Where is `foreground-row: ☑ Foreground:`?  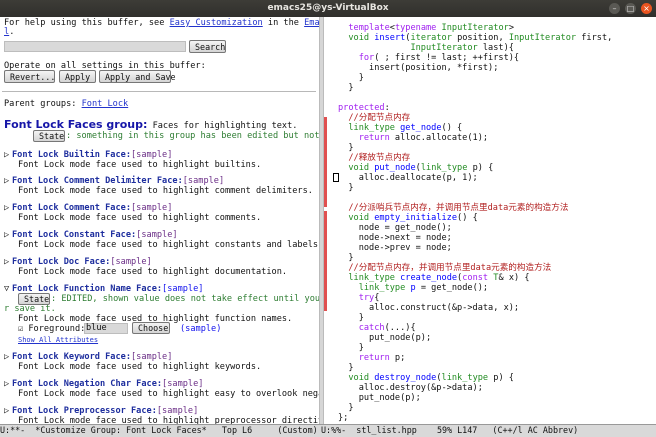
foreground-row: ☑ Foreground: is located at coordinates (54, 329).